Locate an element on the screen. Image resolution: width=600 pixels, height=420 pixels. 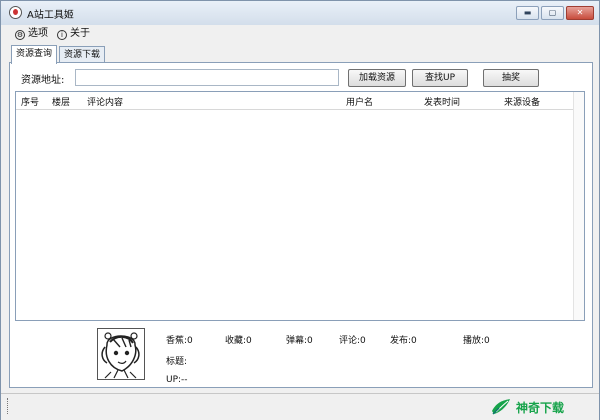
column-floor: 楼层 is located at coordinates (61, 101).